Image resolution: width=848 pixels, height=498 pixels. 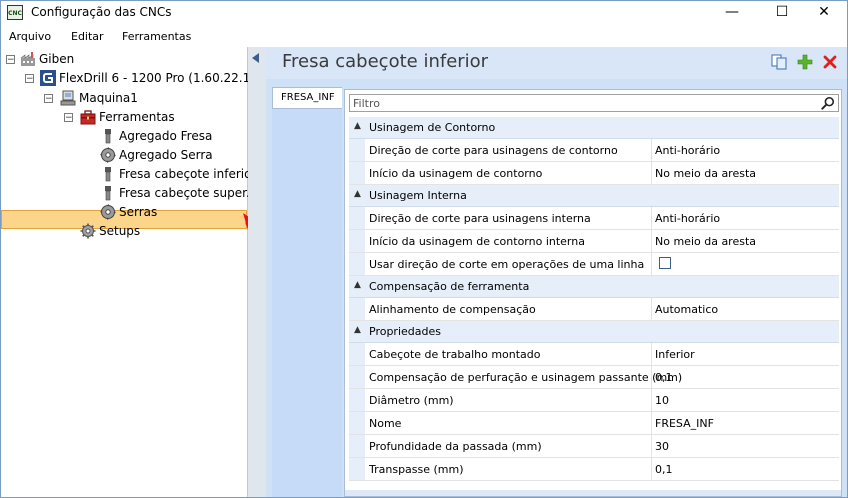 I want to click on toolbox-icon, so click(x=88, y=117).